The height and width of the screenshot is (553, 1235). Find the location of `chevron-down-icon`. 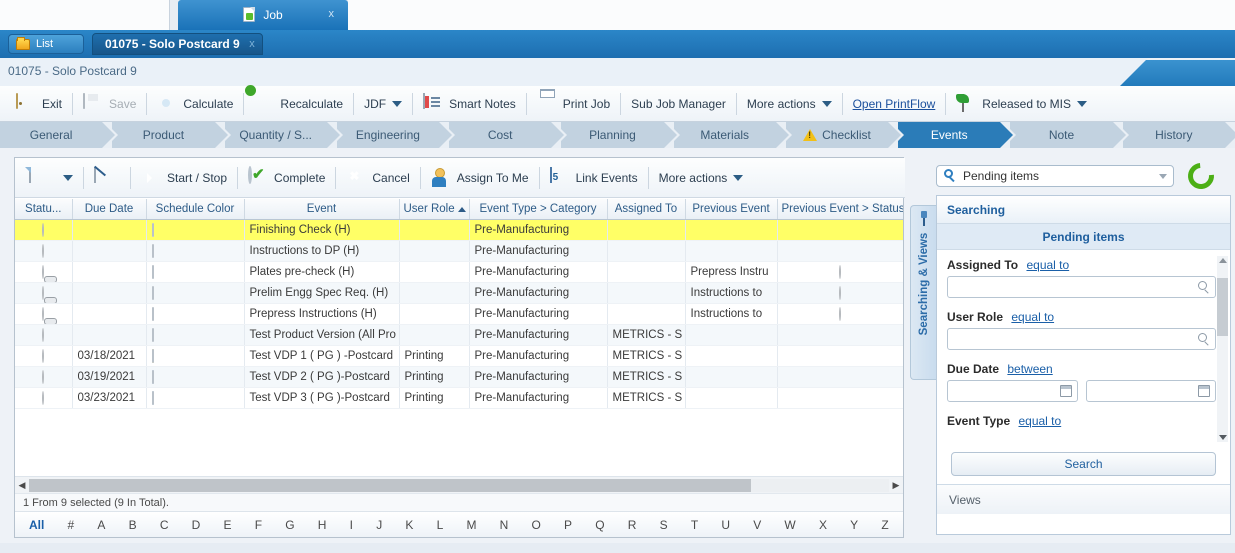

chevron-down-icon is located at coordinates (1163, 176).